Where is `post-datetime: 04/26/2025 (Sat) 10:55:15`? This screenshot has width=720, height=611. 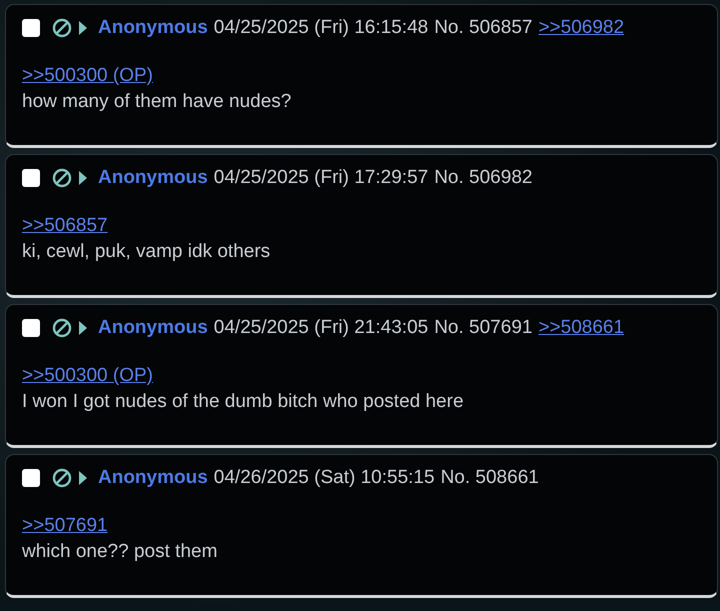
post-datetime: 04/26/2025 (Sat) 10:55:15 is located at coordinates (324, 478).